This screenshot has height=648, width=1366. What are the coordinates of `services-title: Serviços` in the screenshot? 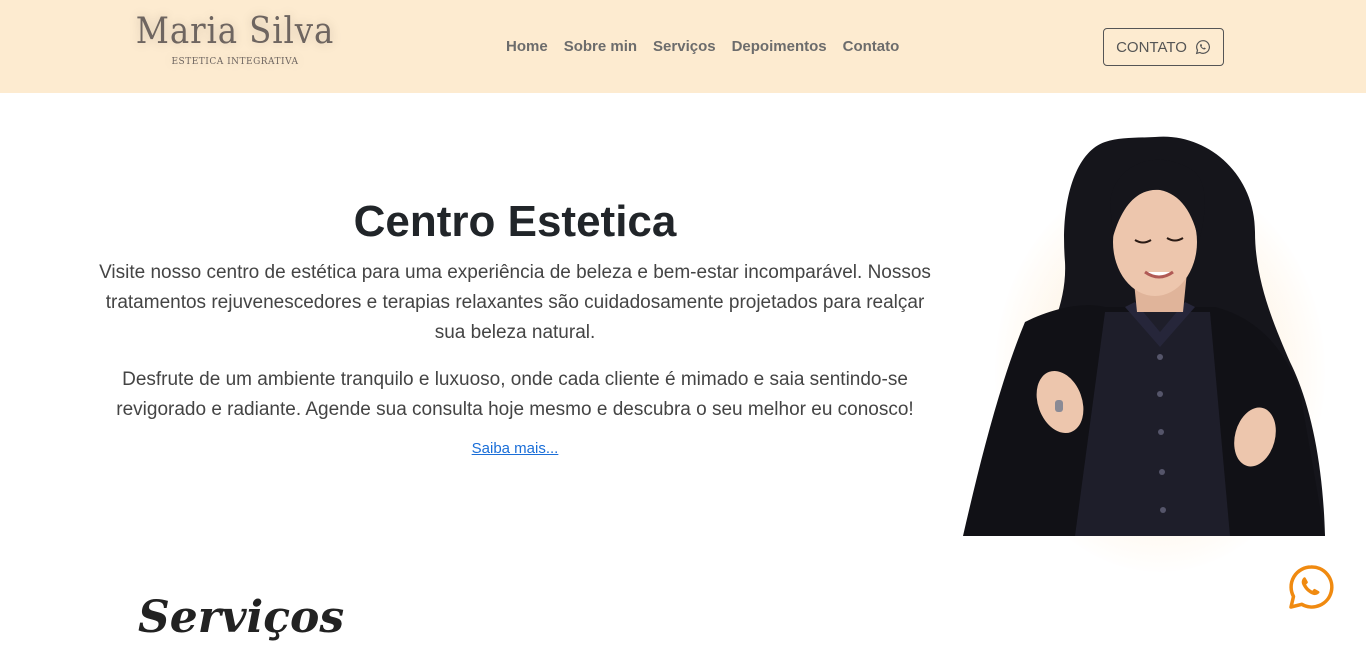 It's located at (241, 617).